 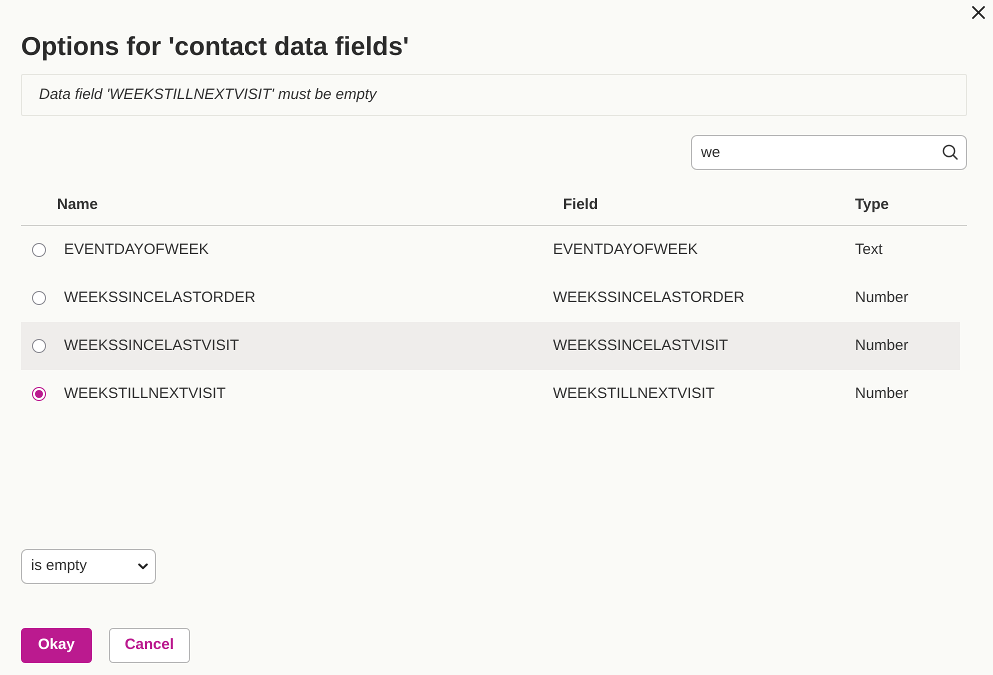 What do you see at coordinates (215, 46) in the screenshot?
I see `dialog-title: Options for 'contact data fields'` at bounding box center [215, 46].